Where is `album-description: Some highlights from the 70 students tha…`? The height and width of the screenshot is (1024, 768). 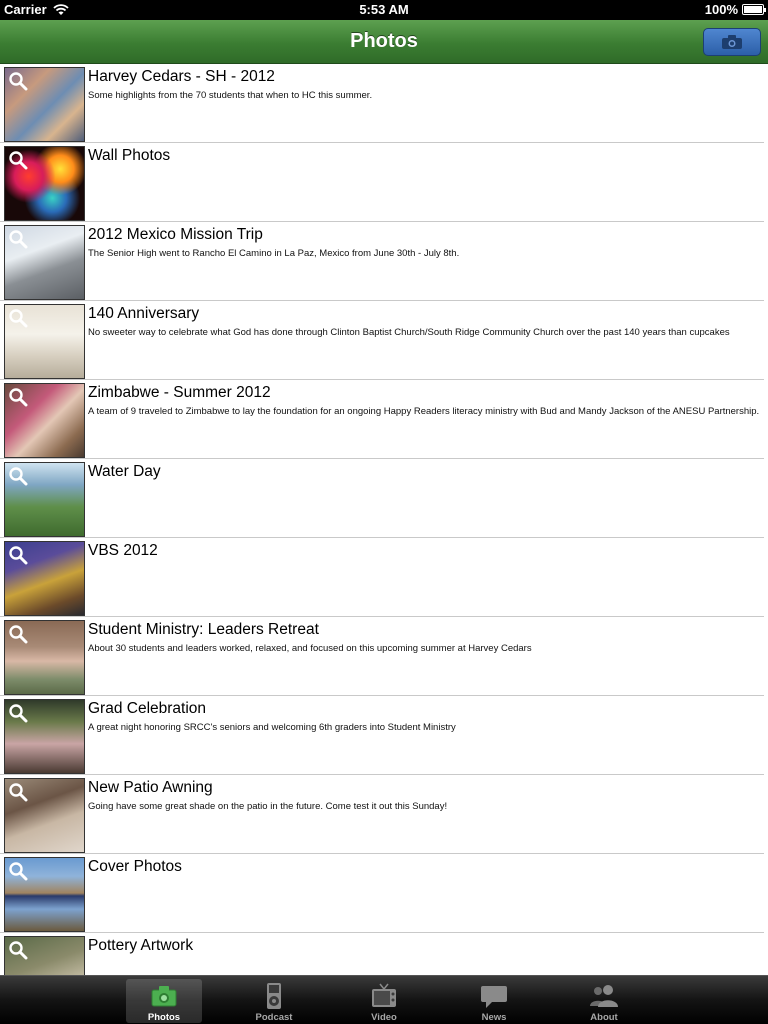
album-description: Some highlights from the 70 students tha… is located at coordinates (230, 95).